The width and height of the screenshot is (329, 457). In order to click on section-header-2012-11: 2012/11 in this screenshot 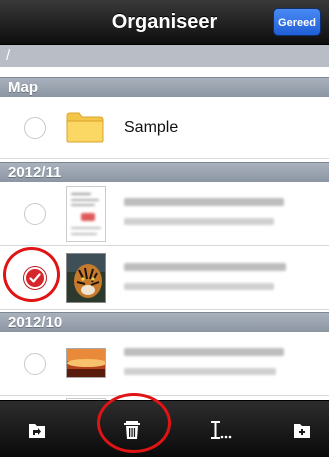, I will do `click(164, 172)`.